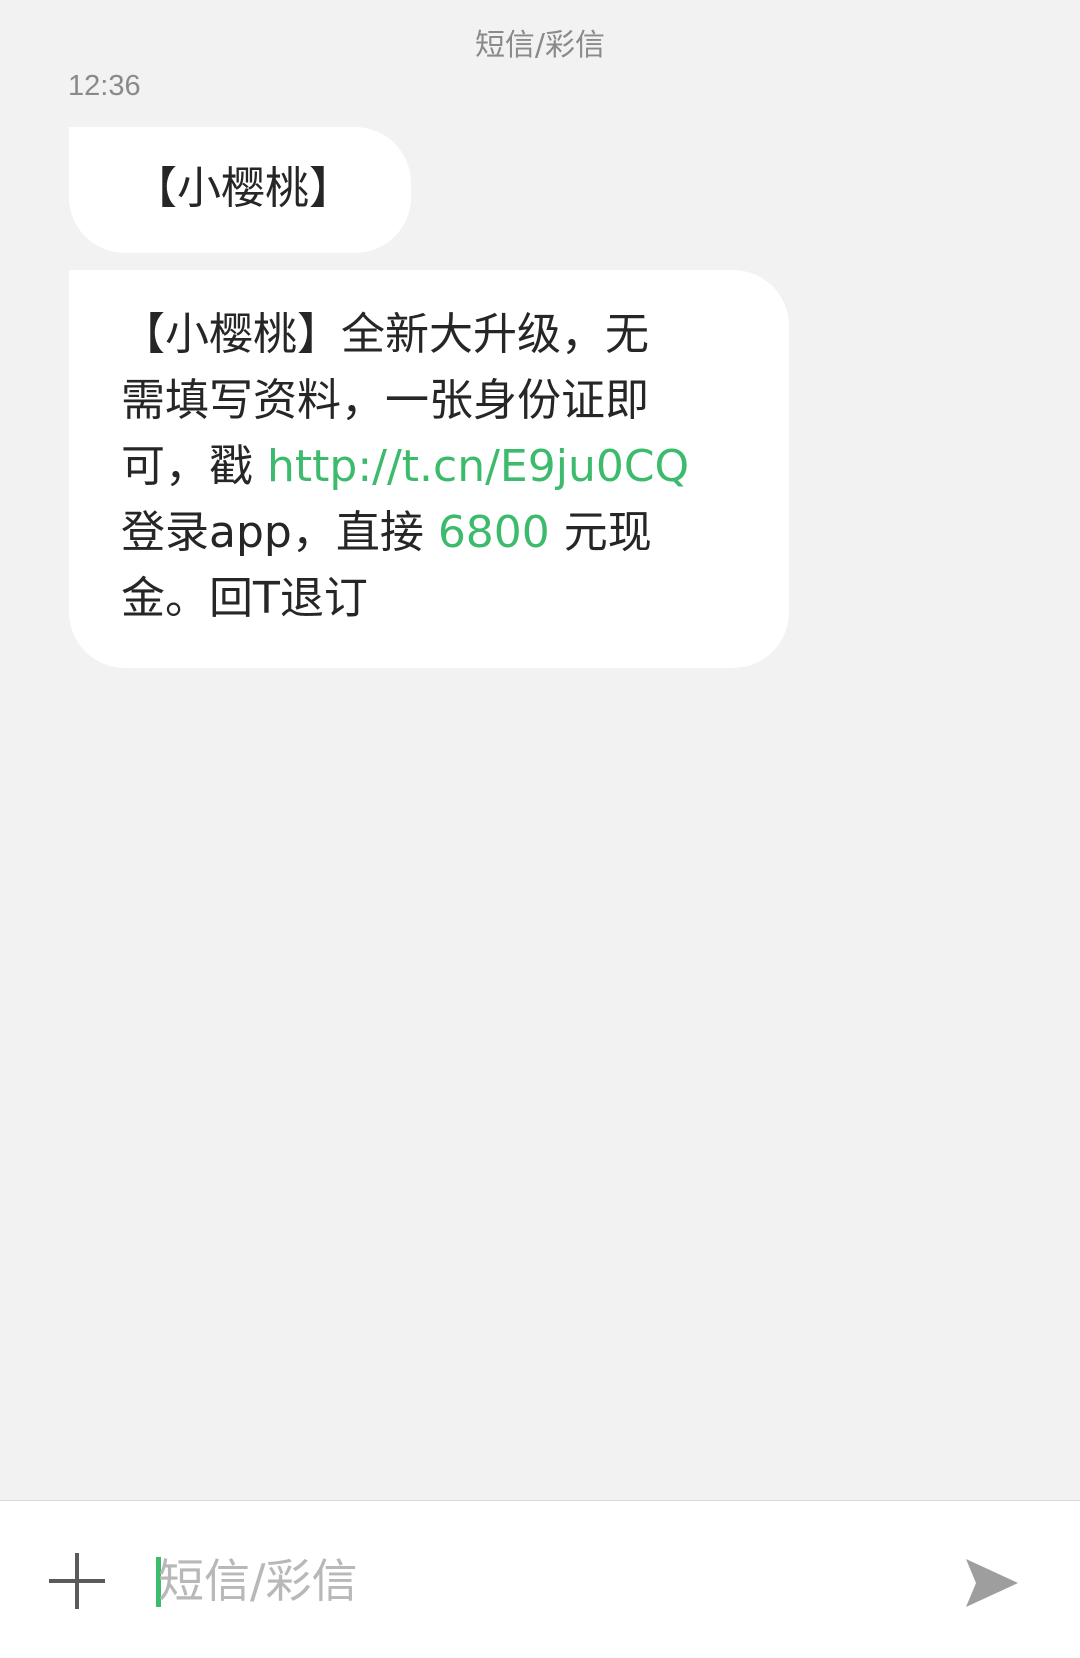  I want to click on message-line-text: 登录app，直接, so click(279, 532).